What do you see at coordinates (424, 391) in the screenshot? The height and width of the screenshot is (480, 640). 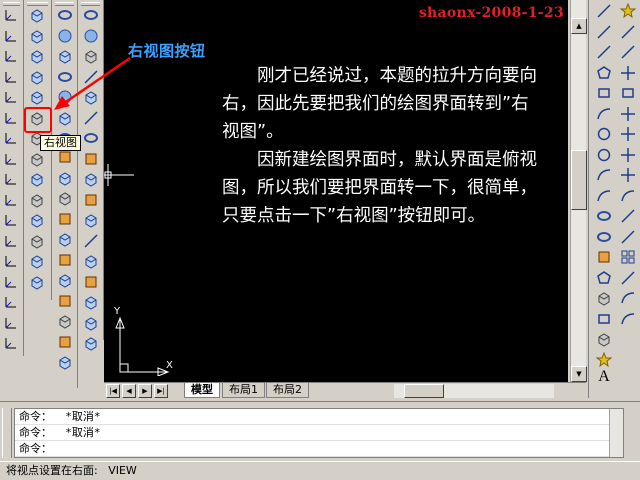 I see `horizontal-scroll-thumb` at bounding box center [424, 391].